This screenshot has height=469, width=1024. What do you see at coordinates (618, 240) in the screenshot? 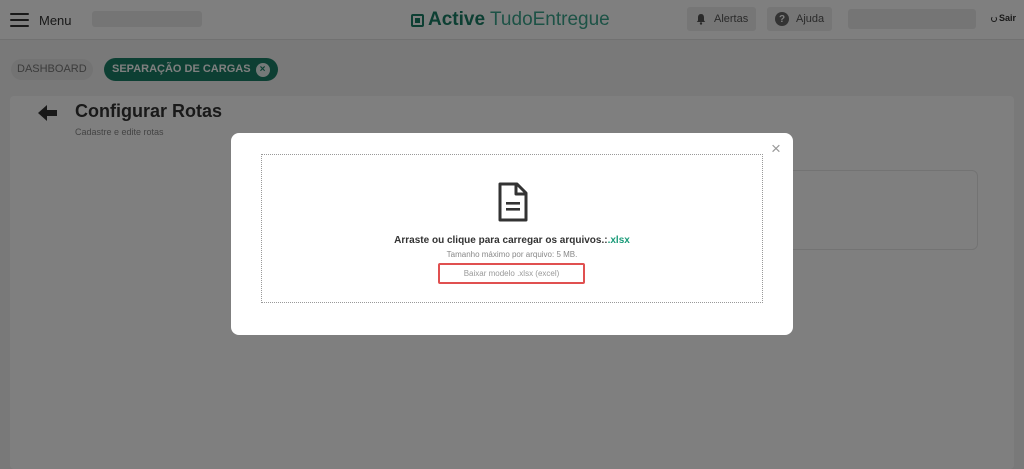
I see `drop-extension: .xlsx` at bounding box center [618, 240].